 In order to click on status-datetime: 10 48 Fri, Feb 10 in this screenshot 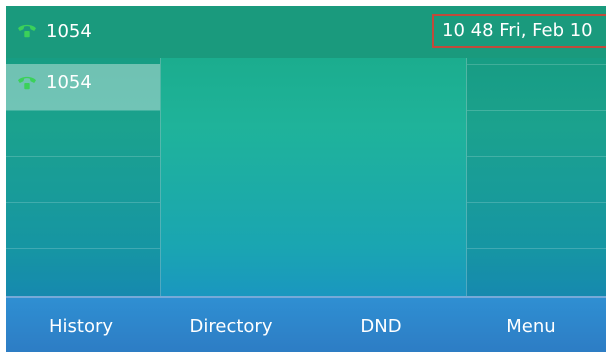, I will do `click(519, 31)`.